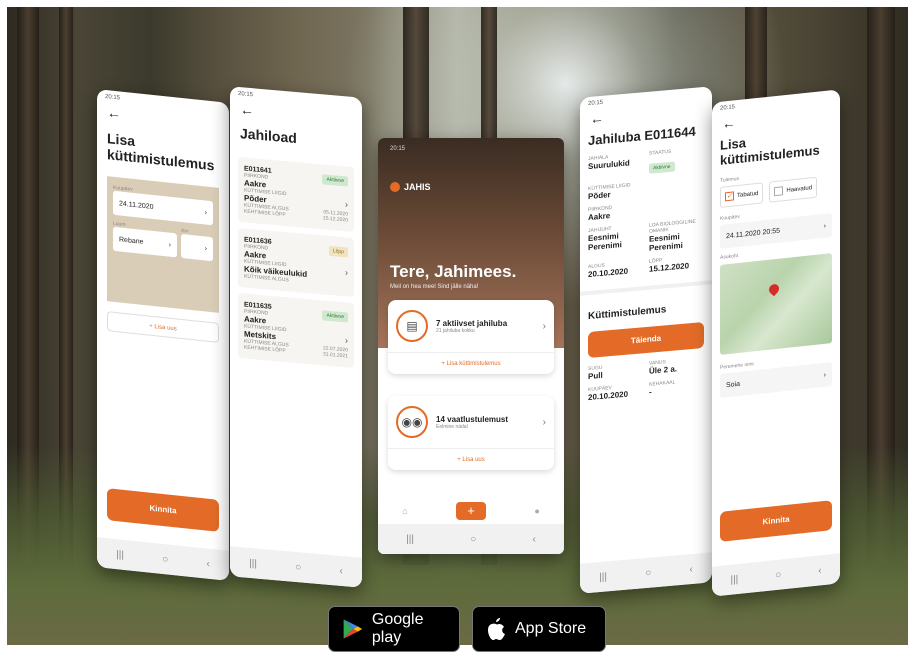 This screenshot has width=915, height=652. What do you see at coordinates (536, 511) in the screenshot?
I see `profile-tab-icon: ●` at bounding box center [536, 511].